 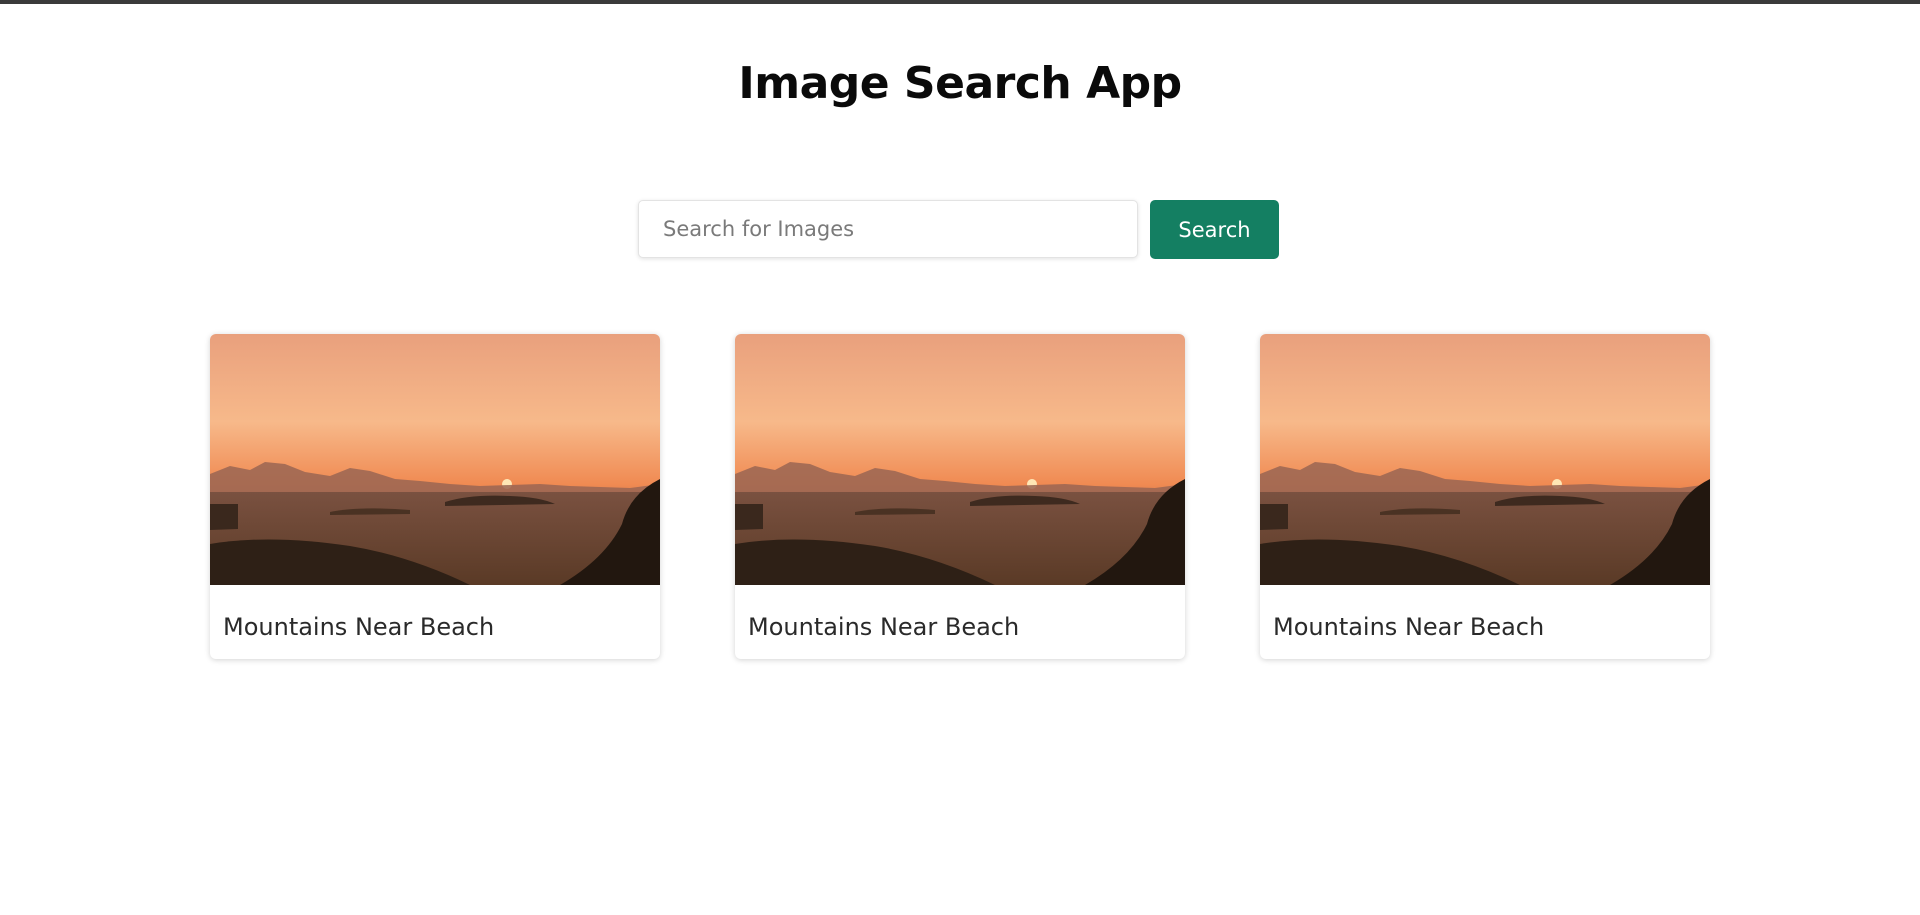 I want to click on search-form: Search, so click(x=958, y=229).